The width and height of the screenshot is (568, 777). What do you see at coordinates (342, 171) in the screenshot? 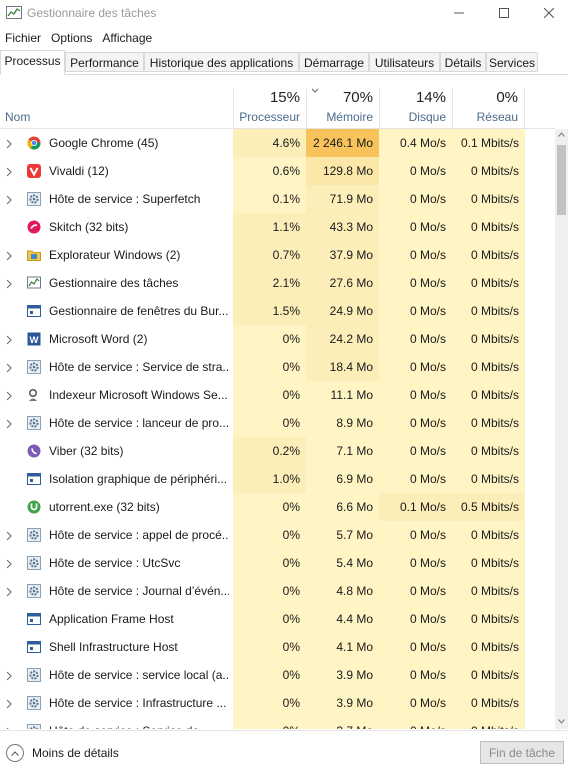
I see `memory-value: 129.8 Mo` at bounding box center [342, 171].